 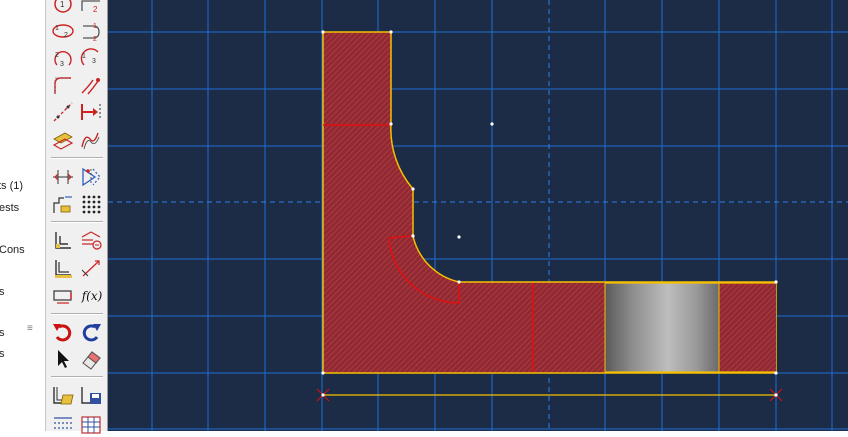 What do you see at coordinates (63, 177) in the screenshot?
I see `mirror-icon` at bounding box center [63, 177].